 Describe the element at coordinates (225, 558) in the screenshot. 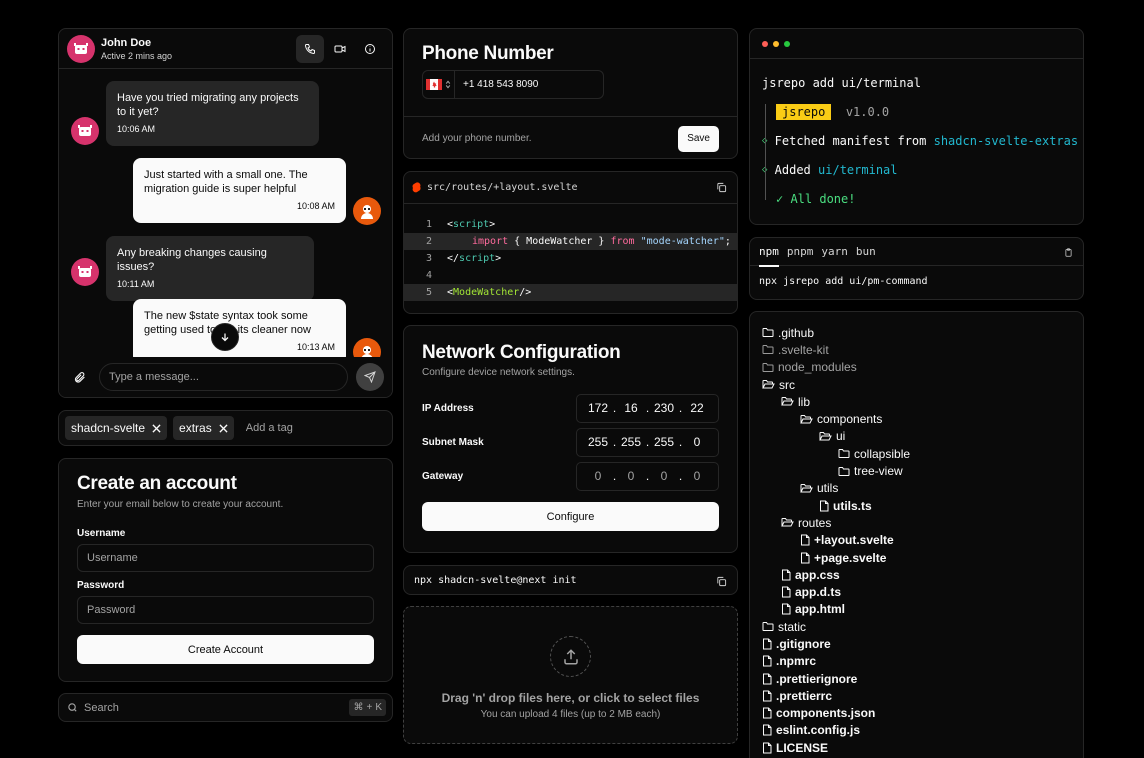

I see `username-input` at that location.